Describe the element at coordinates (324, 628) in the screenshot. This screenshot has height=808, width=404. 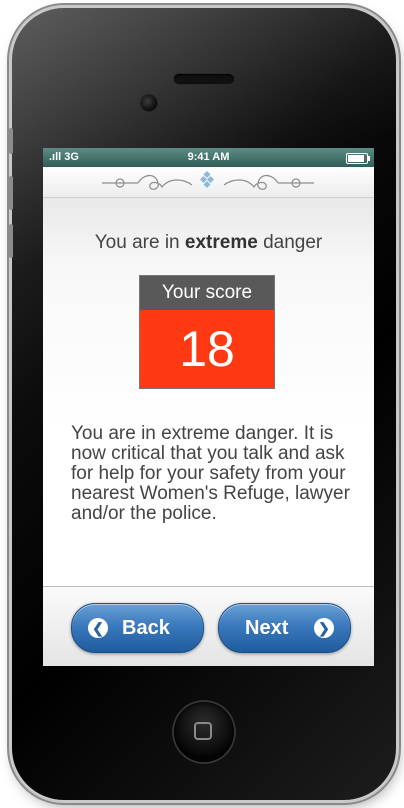
I see `chevron-right-icon: ❯` at that location.